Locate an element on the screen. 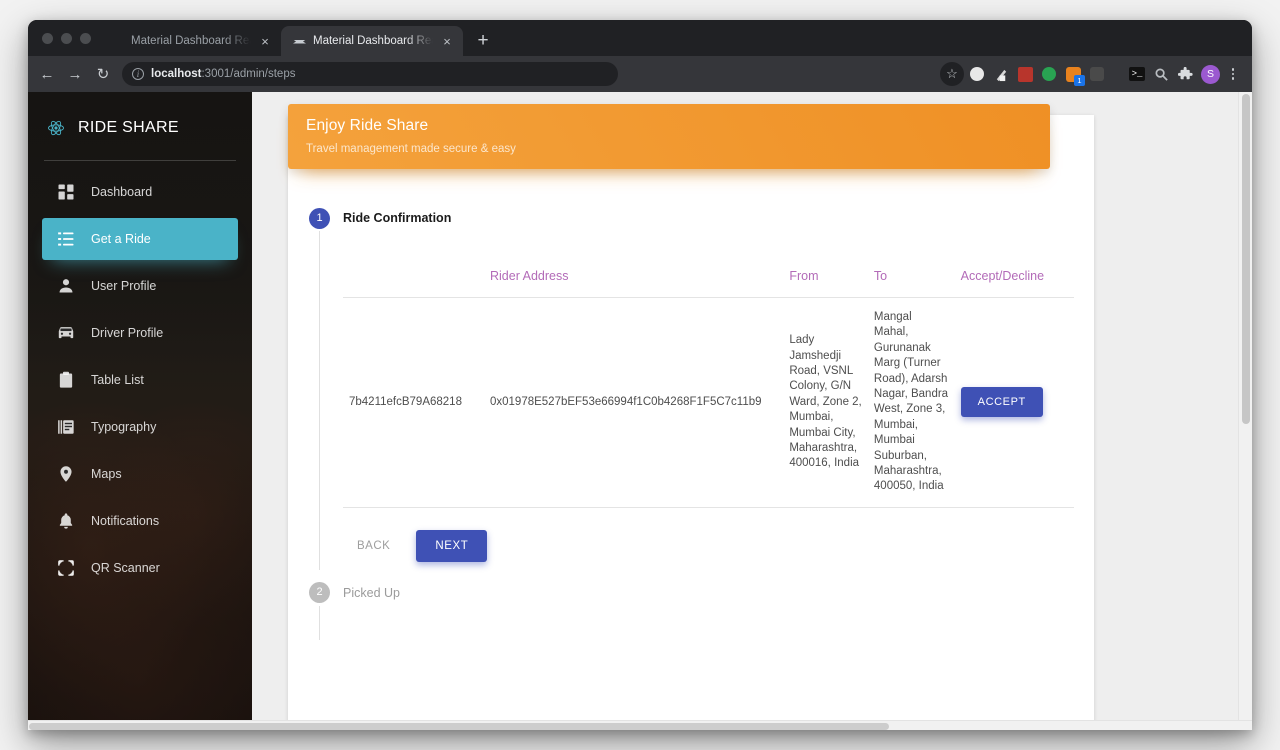  maximize-window-button is located at coordinates (85, 38).